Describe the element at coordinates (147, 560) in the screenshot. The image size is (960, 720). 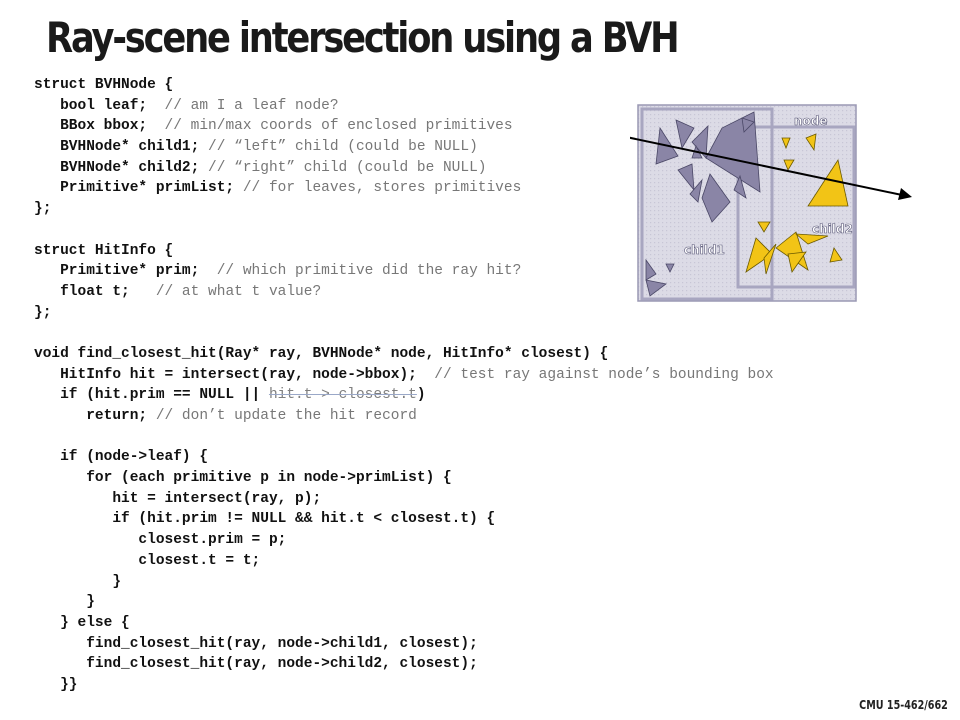
I see `code-line: closest.t = t;` at that location.